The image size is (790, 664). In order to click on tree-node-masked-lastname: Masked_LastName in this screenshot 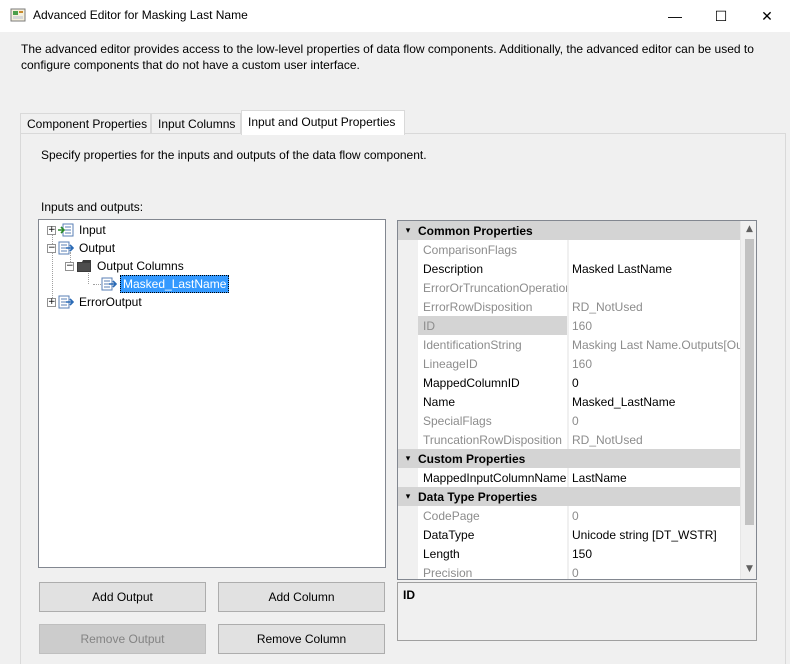, I will do `click(165, 284)`.